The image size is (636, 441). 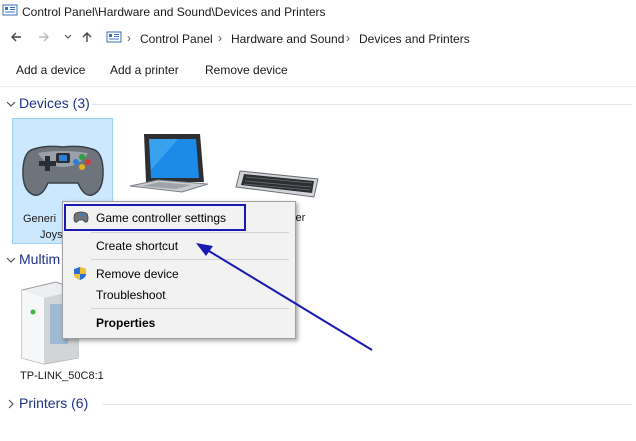 What do you see at coordinates (44, 39) in the screenshot?
I see `forward-arrow-icon` at bounding box center [44, 39].